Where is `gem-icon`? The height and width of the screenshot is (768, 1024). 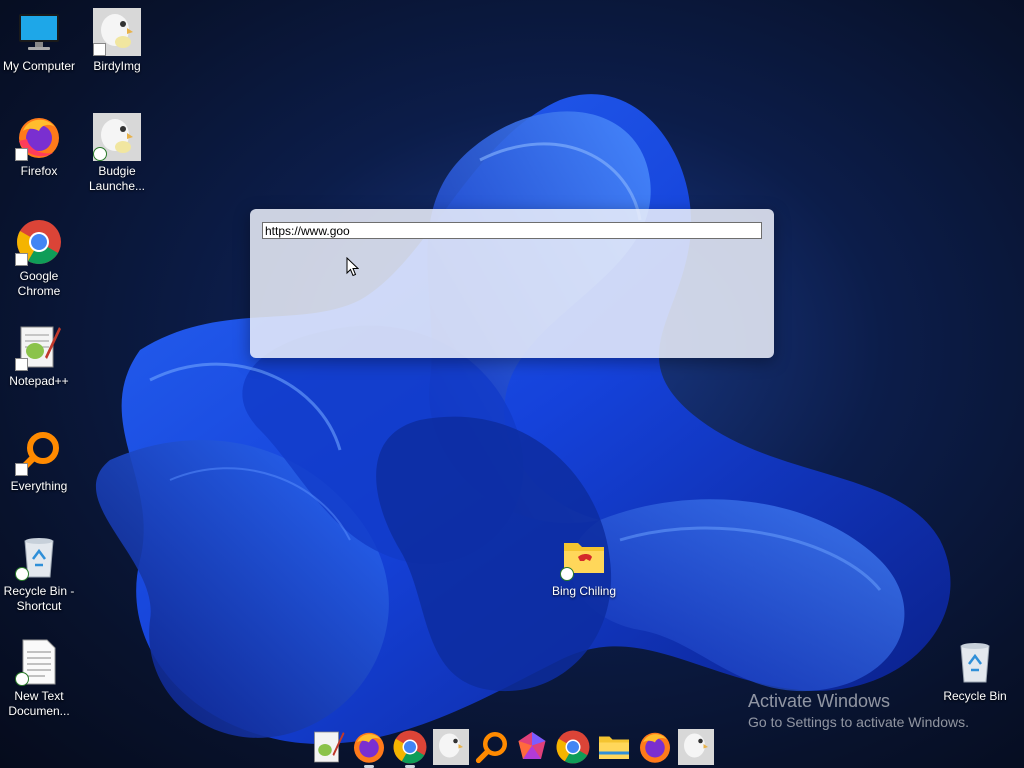 gem-icon is located at coordinates (532, 745).